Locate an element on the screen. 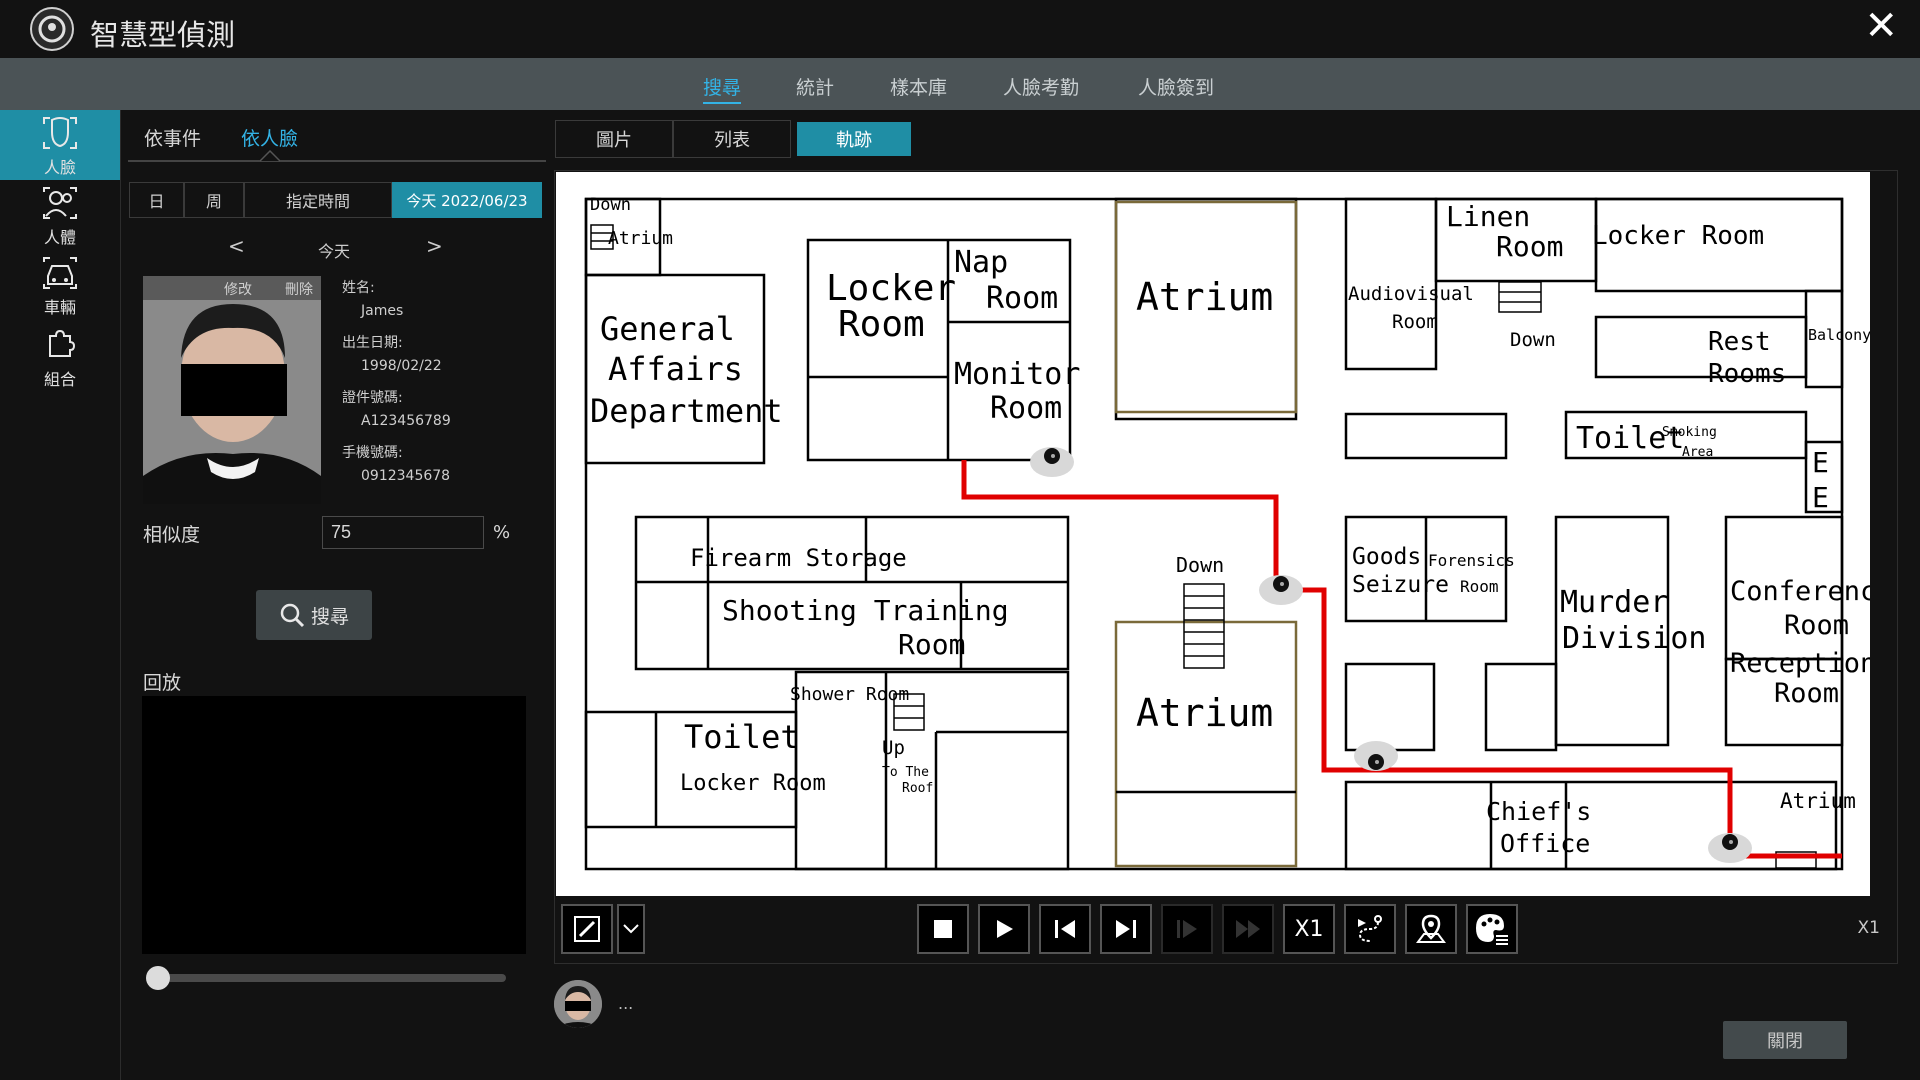 This screenshot has height=1080, width=1920. tab-face-signin: 人臉簽到 is located at coordinates (1176, 86).